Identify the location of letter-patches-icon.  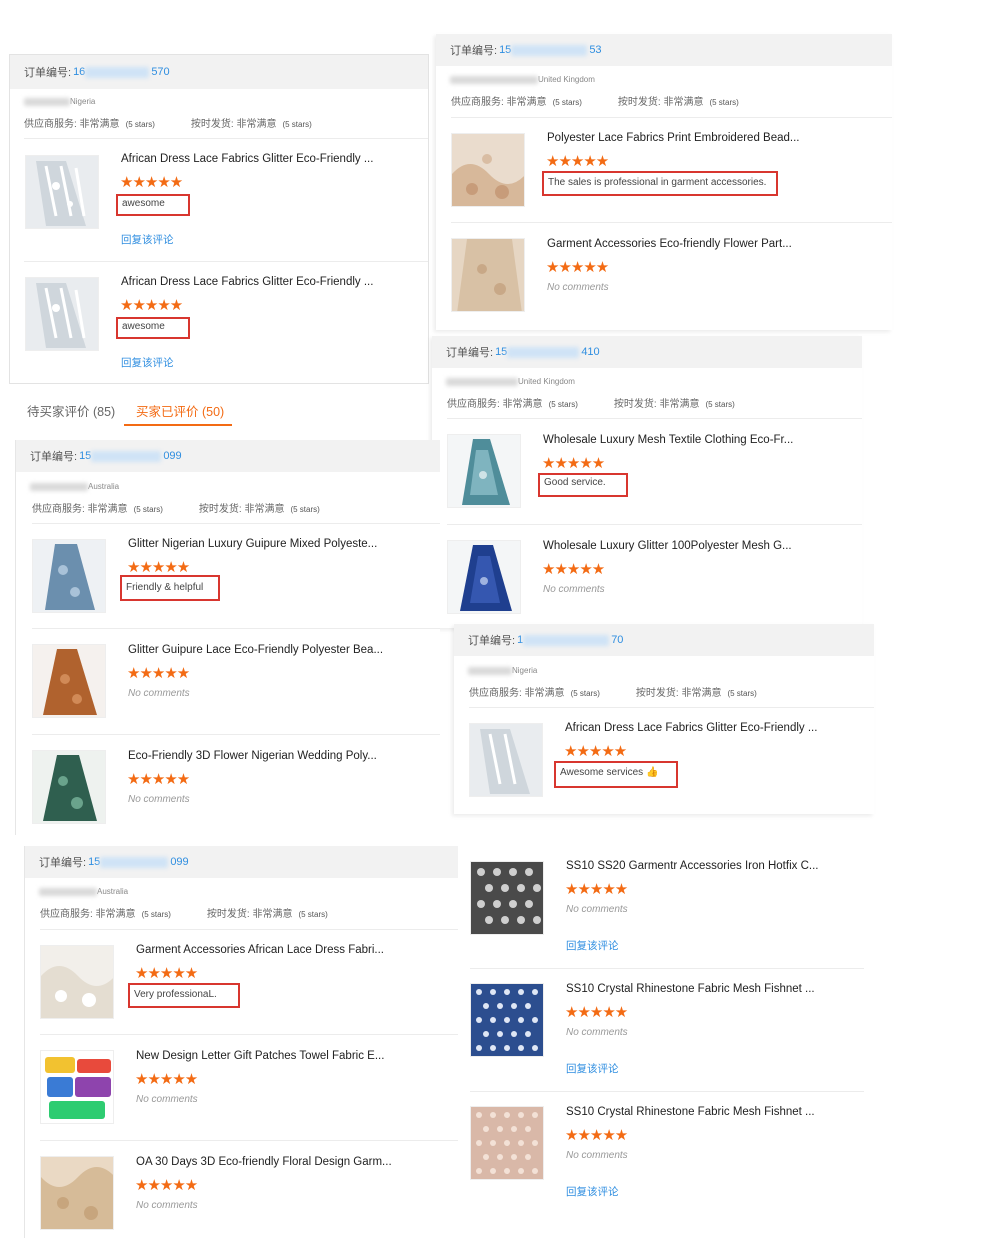
(77, 1087).